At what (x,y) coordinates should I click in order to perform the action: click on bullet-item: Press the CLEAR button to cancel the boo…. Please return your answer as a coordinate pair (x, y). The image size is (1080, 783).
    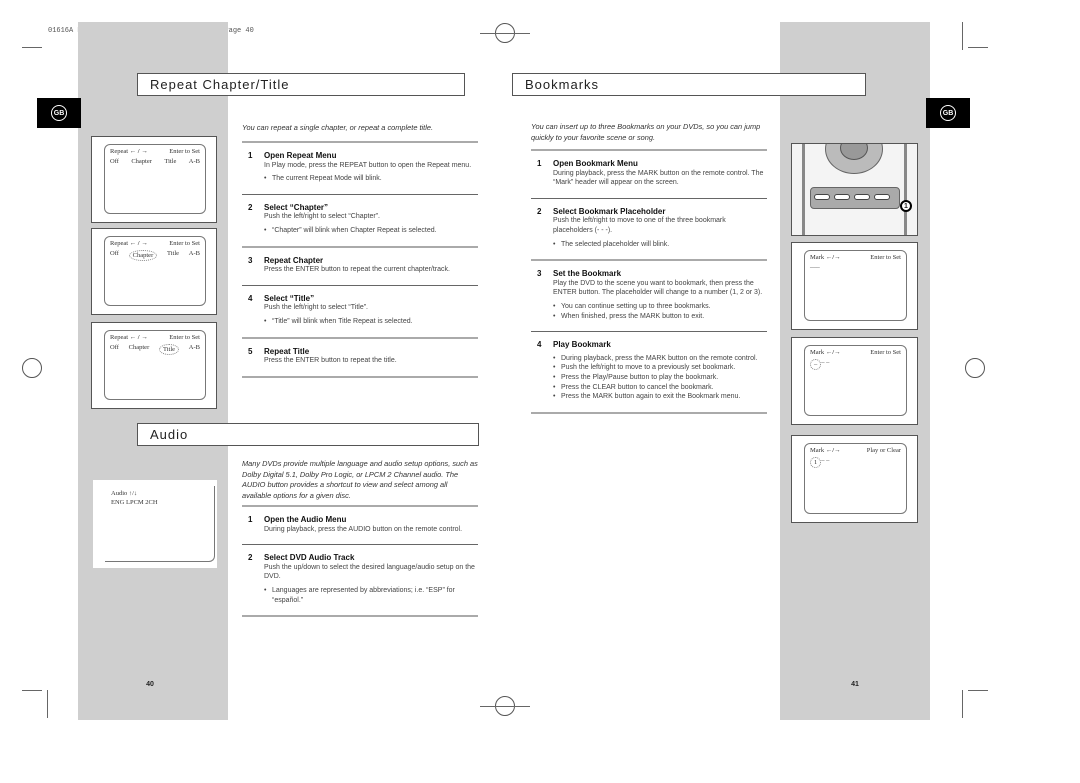
    Looking at the image, I should click on (660, 388).